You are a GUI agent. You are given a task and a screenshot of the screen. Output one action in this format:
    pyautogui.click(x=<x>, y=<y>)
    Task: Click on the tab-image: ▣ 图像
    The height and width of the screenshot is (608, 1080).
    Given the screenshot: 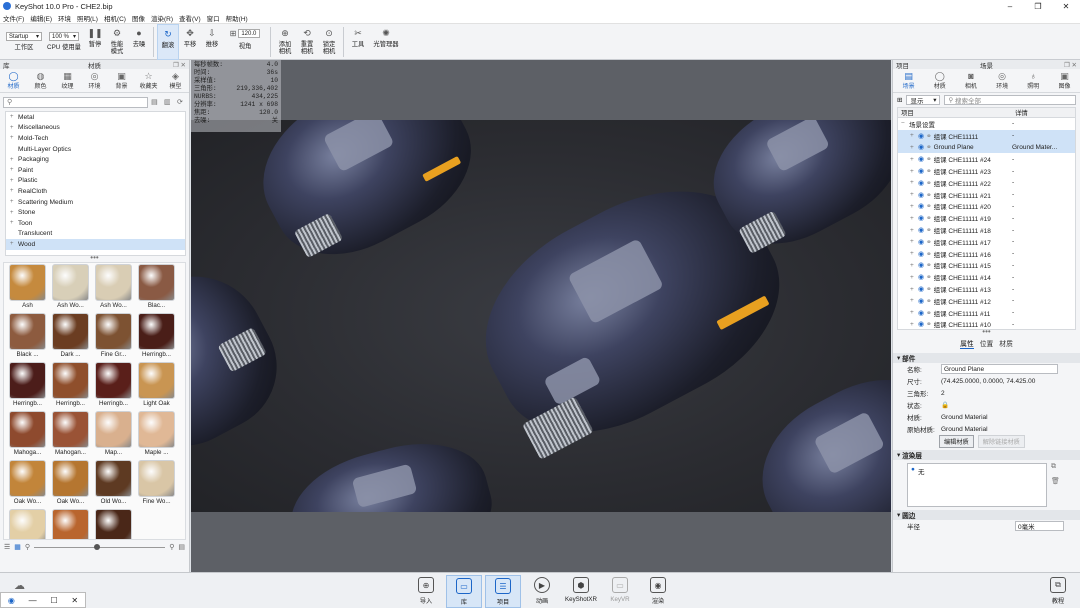 What is the action you would take?
    pyautogui.click(x=1064, y=80)
    